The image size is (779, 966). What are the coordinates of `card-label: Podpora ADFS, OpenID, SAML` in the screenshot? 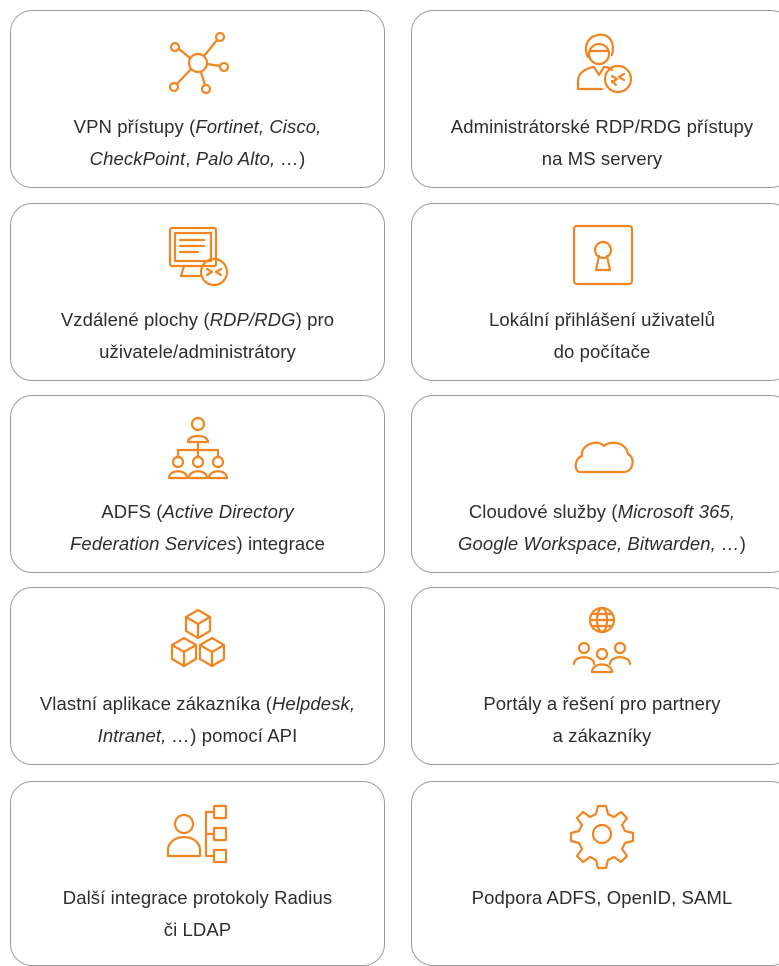 It's located at (602, 897).